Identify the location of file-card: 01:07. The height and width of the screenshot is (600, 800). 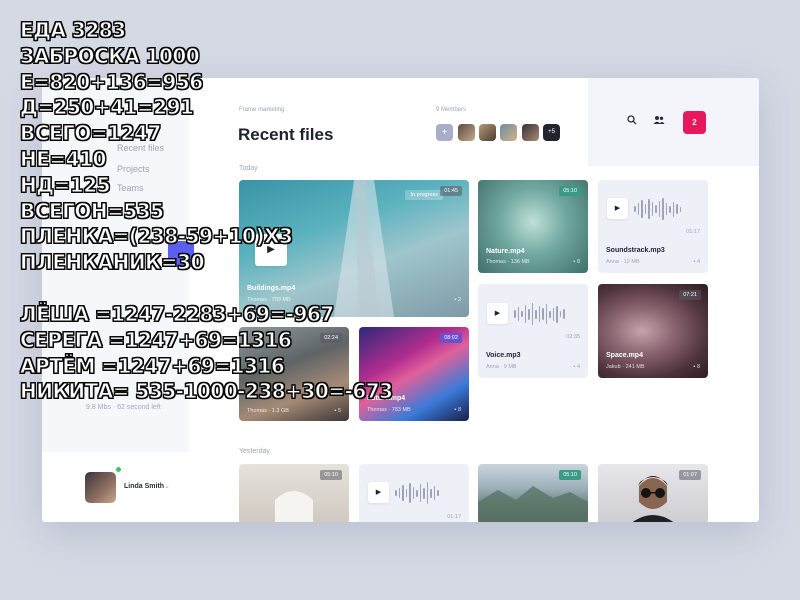
(653, 493).